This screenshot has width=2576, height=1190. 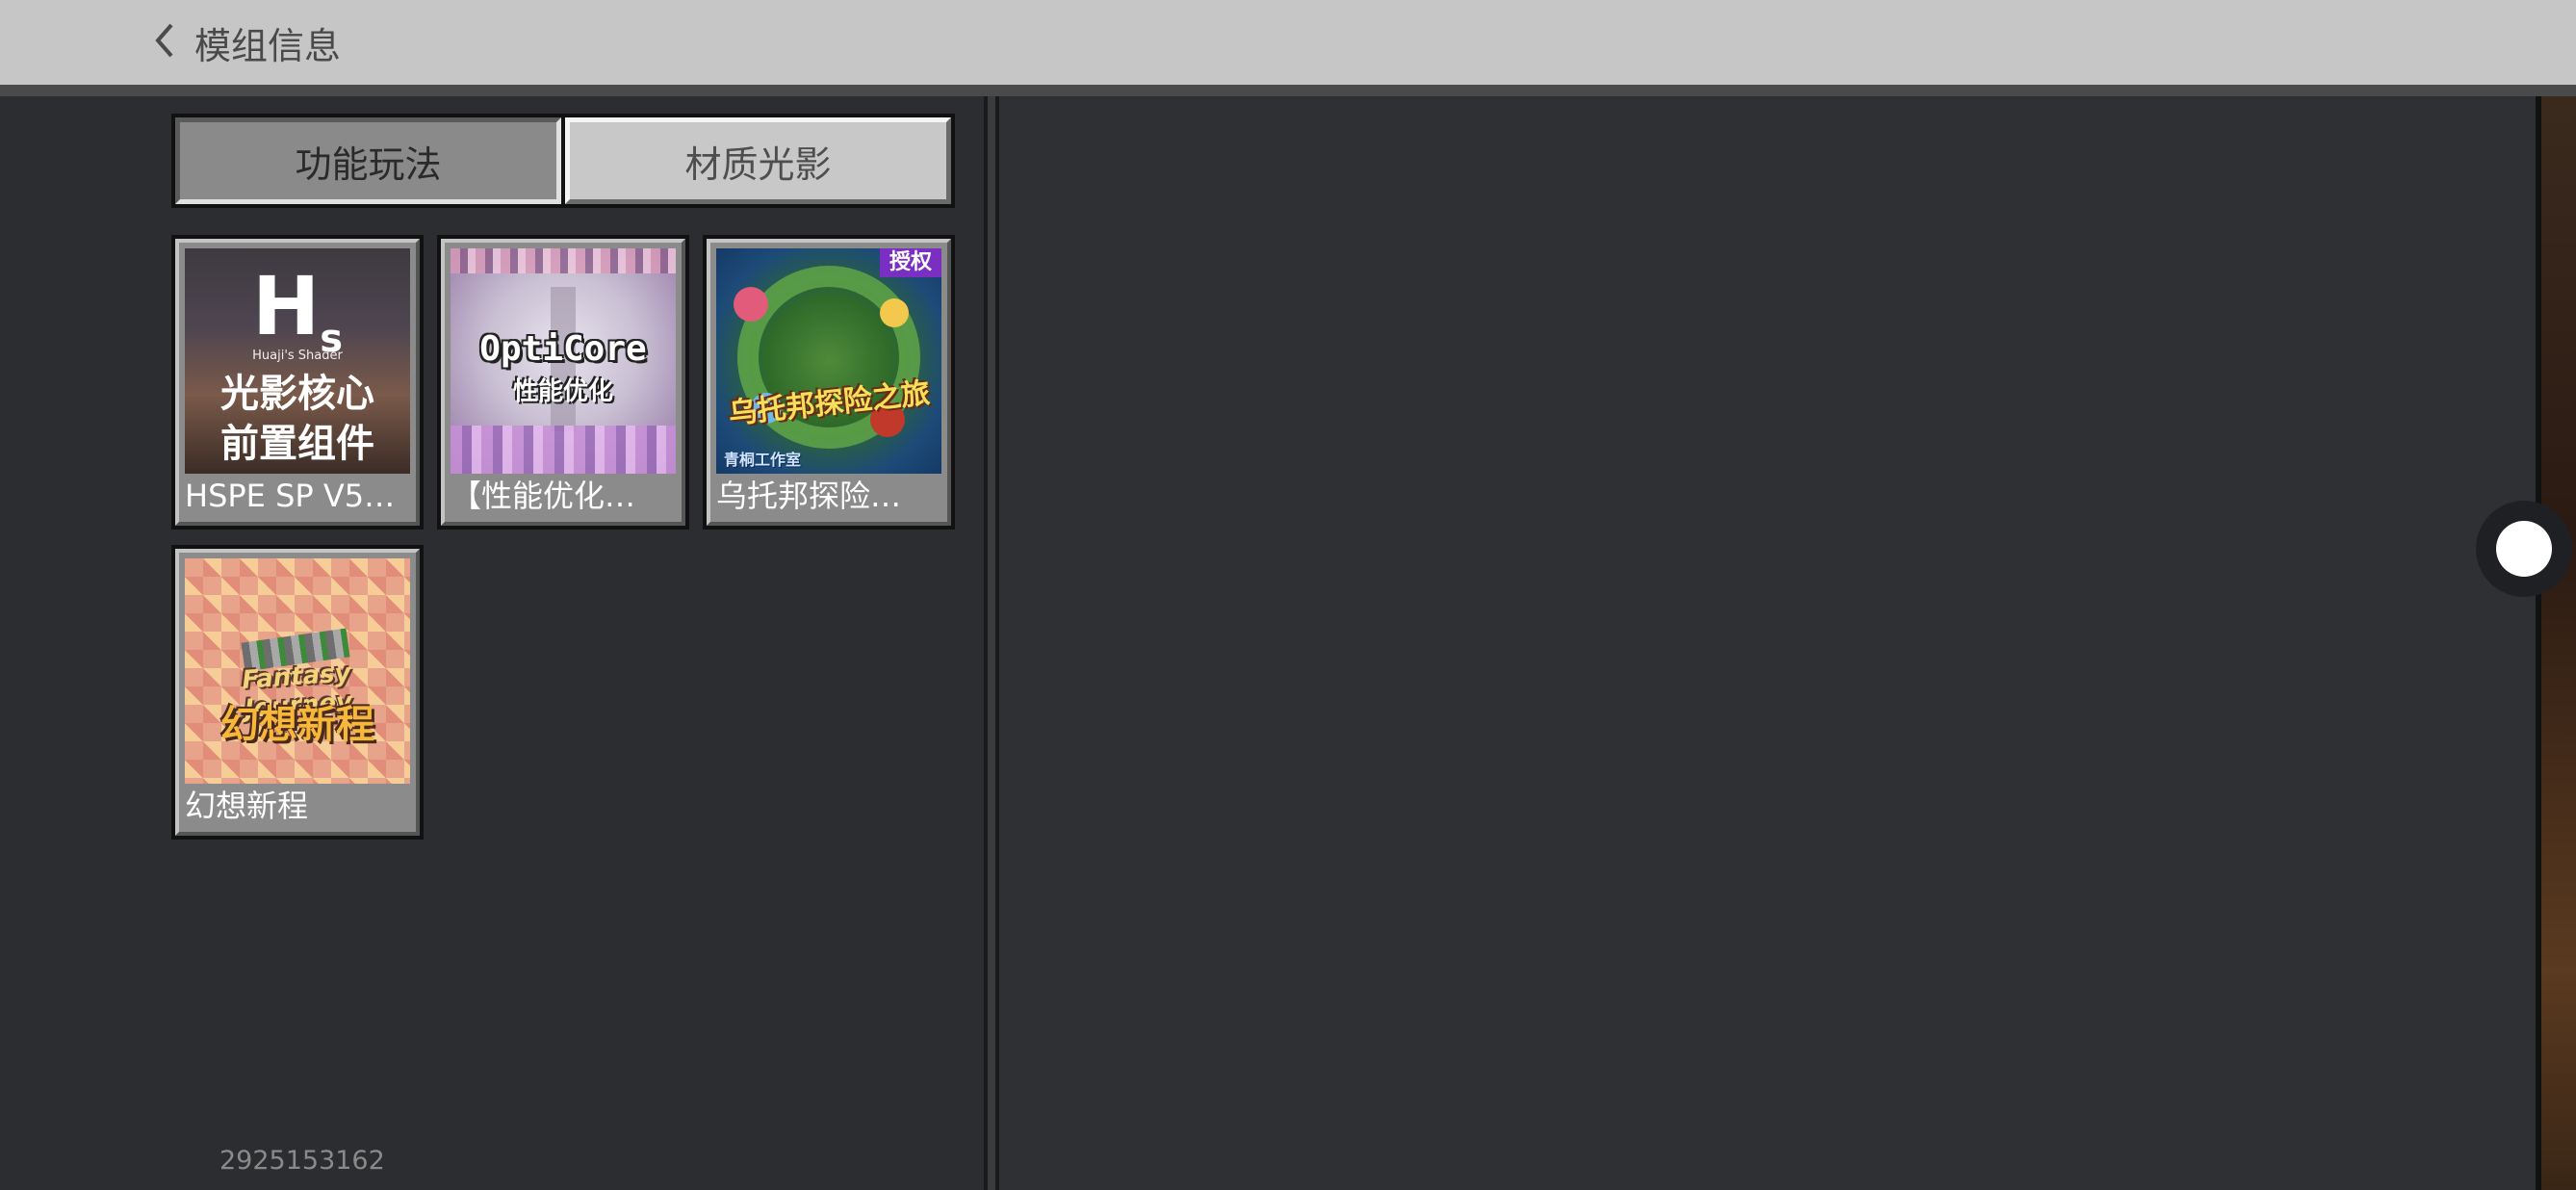 I want to click on category-tabs: 功能玩法 材质光影, so click(x=563, y=161).